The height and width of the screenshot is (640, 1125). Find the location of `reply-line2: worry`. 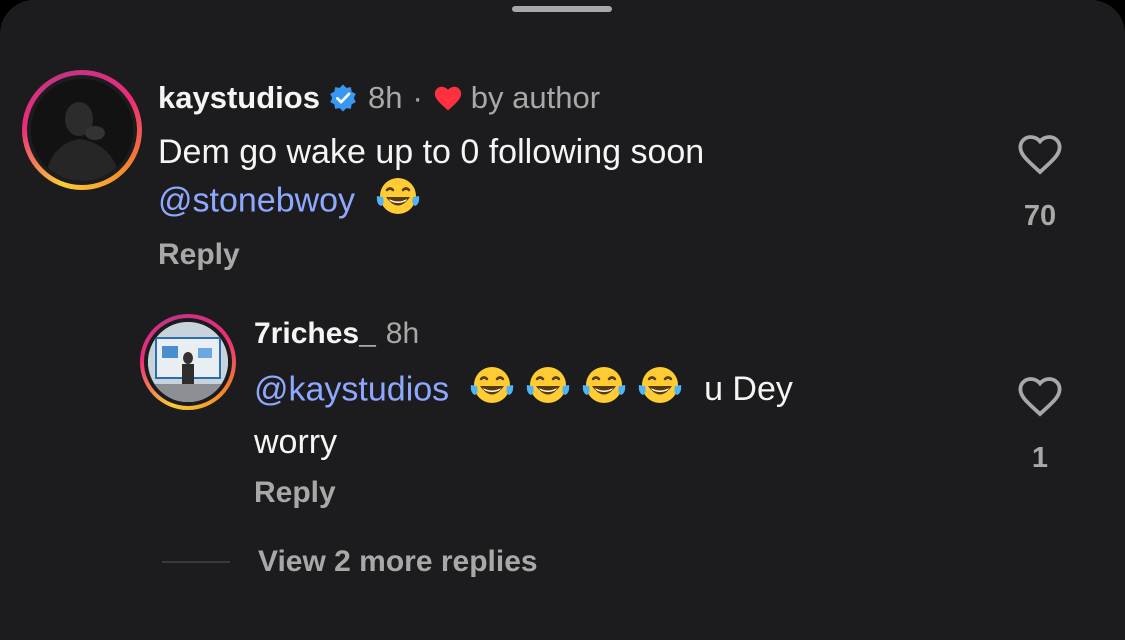

reply-line2: worry is located at coordinates (296, 442).